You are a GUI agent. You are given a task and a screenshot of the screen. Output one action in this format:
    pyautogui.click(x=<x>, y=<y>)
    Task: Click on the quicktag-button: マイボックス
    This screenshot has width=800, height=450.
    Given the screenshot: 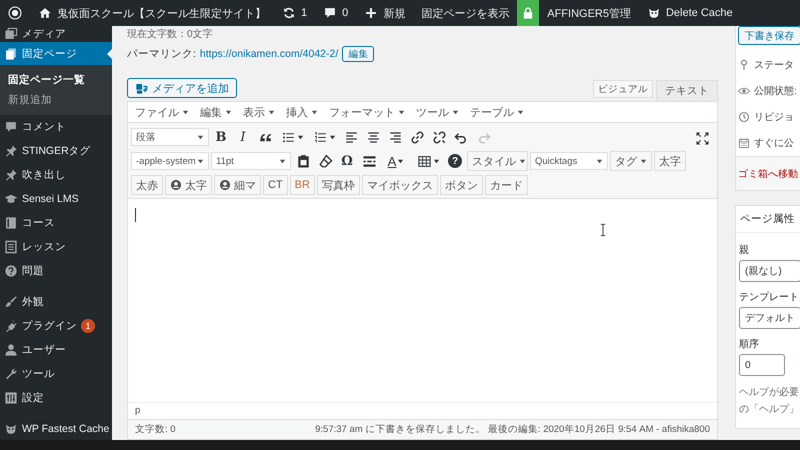 What is the action you would take?
    pyautogui.click(x=400, y=185)
    